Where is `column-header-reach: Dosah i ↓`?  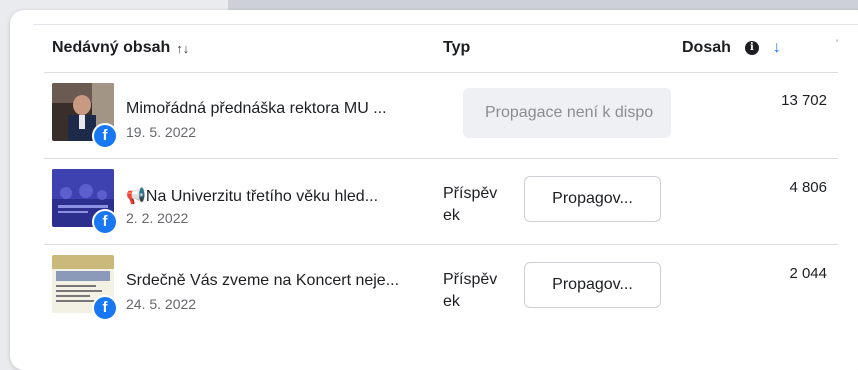
column-header-reach: Dosah i ↓ is located at coordinates (731, 48).